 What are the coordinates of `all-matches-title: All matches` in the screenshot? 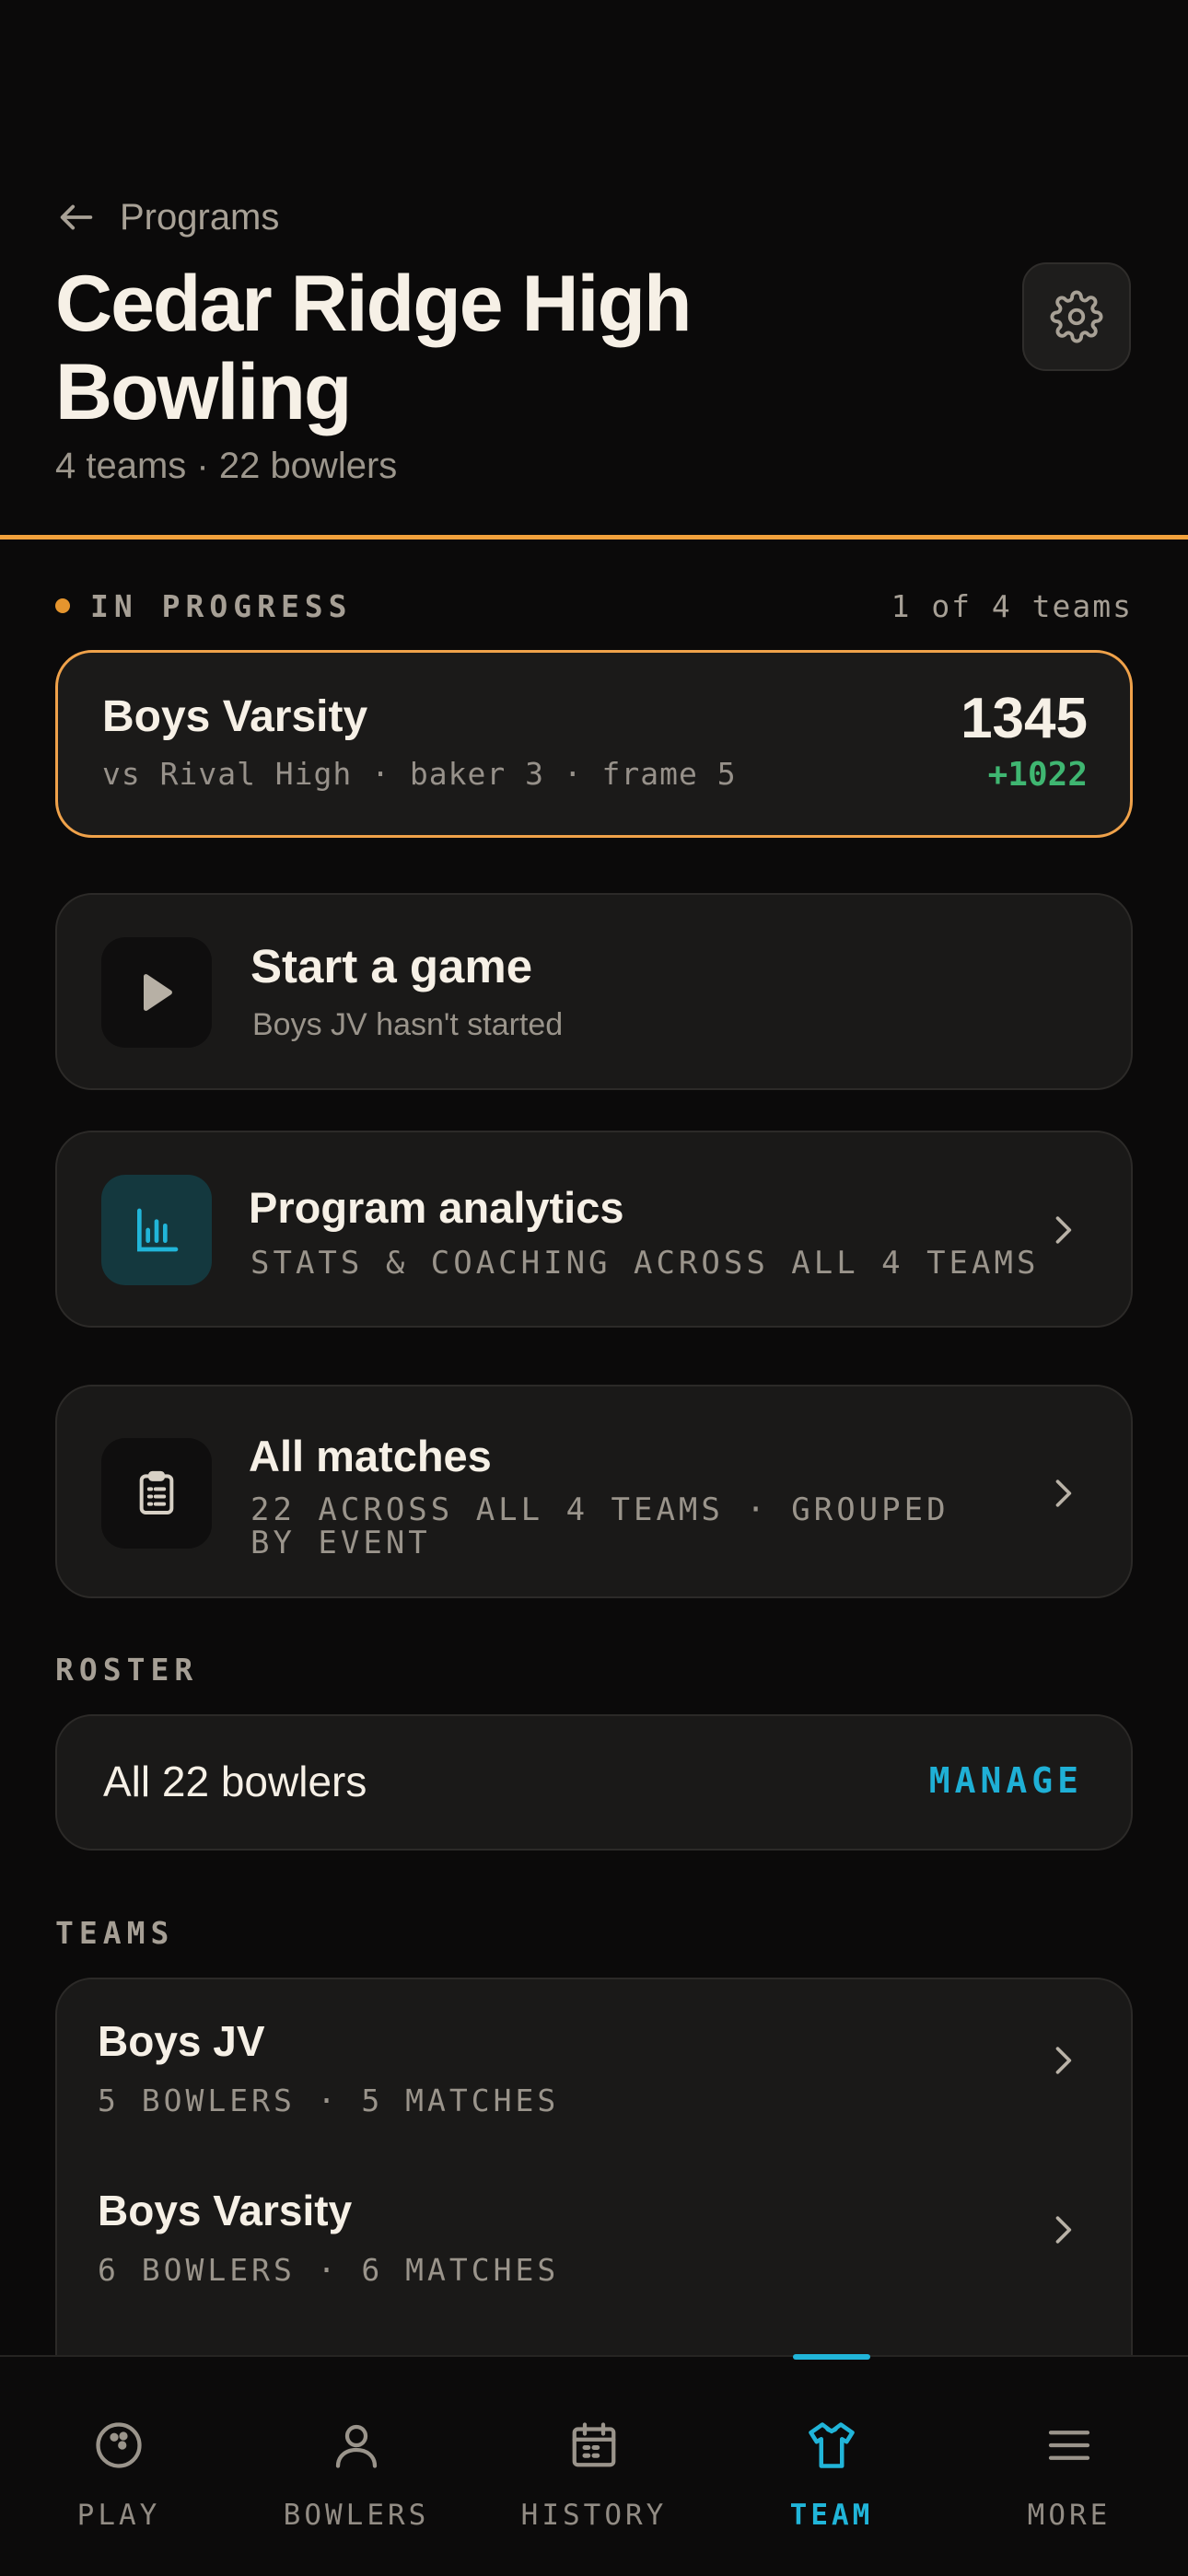 It's located at (370, 1456).